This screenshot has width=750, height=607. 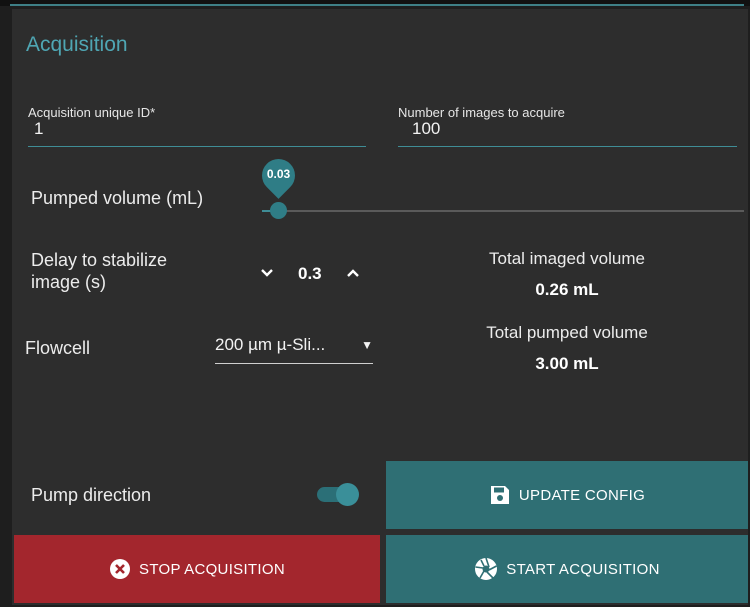 I want to click on unique-id-label: Acquisition unique ID*, so click(x=92, y=112).